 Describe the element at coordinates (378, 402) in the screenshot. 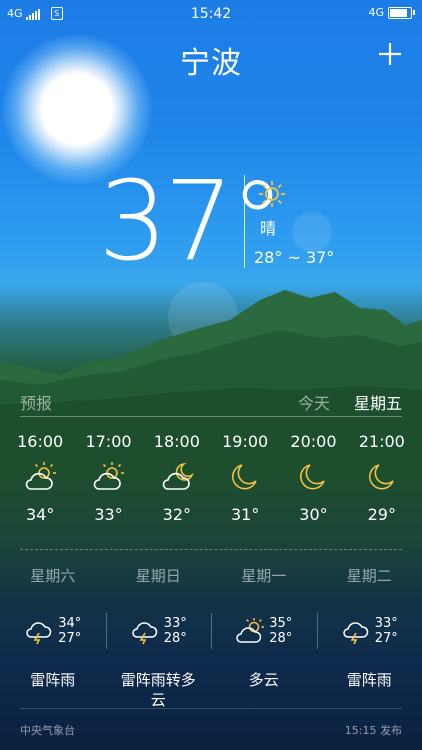

I see `tab-friday: 星期五` at that location.